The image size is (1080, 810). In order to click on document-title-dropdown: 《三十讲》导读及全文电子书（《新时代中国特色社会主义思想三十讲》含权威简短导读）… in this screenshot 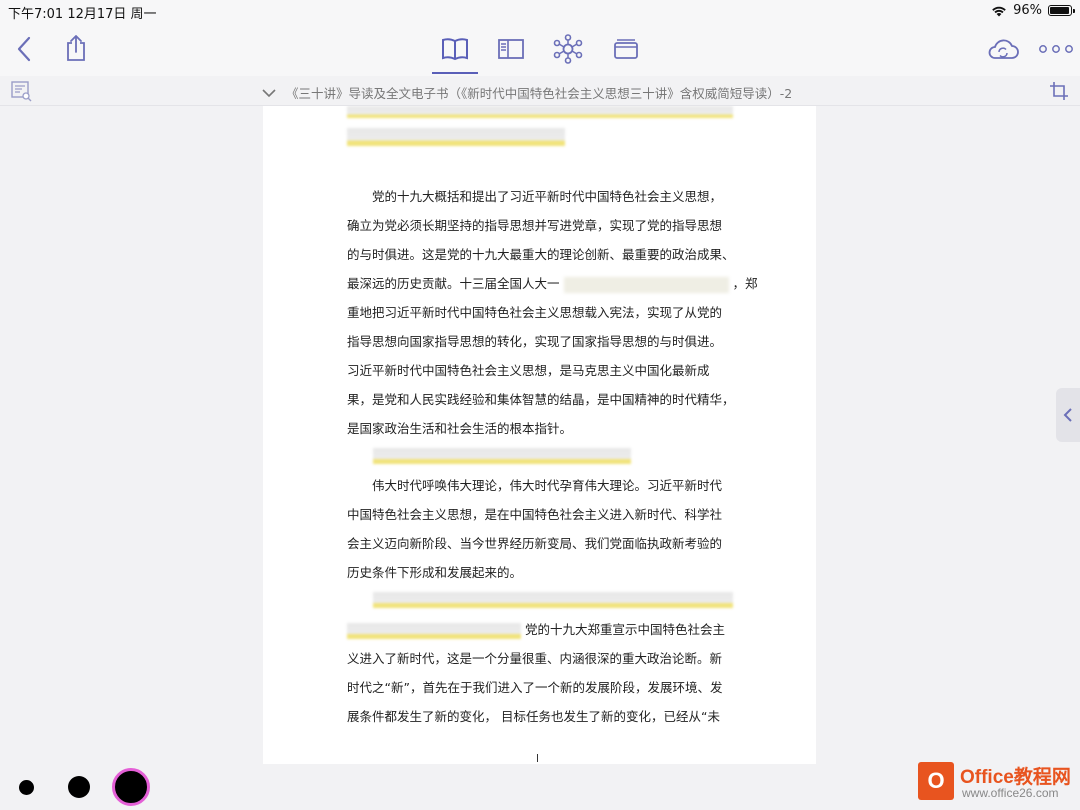, I will do `click(527, 92)`.